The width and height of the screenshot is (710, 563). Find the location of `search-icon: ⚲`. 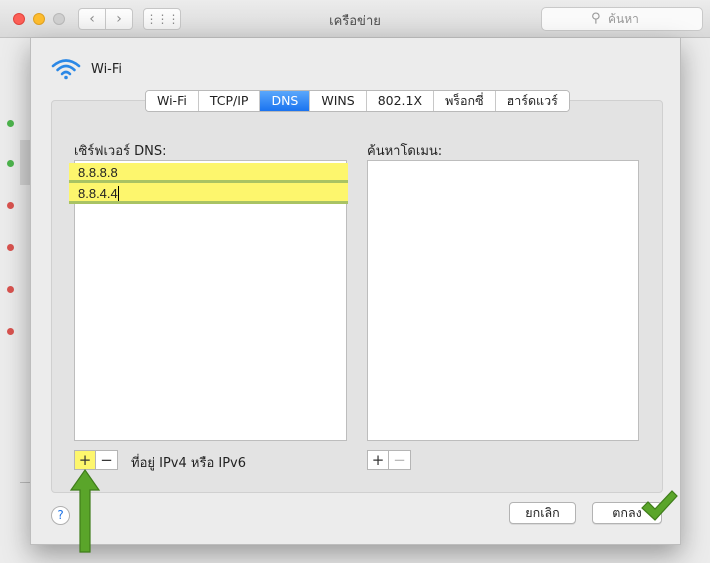

search-icon: ⚲ is located at coordinates (596, 18).